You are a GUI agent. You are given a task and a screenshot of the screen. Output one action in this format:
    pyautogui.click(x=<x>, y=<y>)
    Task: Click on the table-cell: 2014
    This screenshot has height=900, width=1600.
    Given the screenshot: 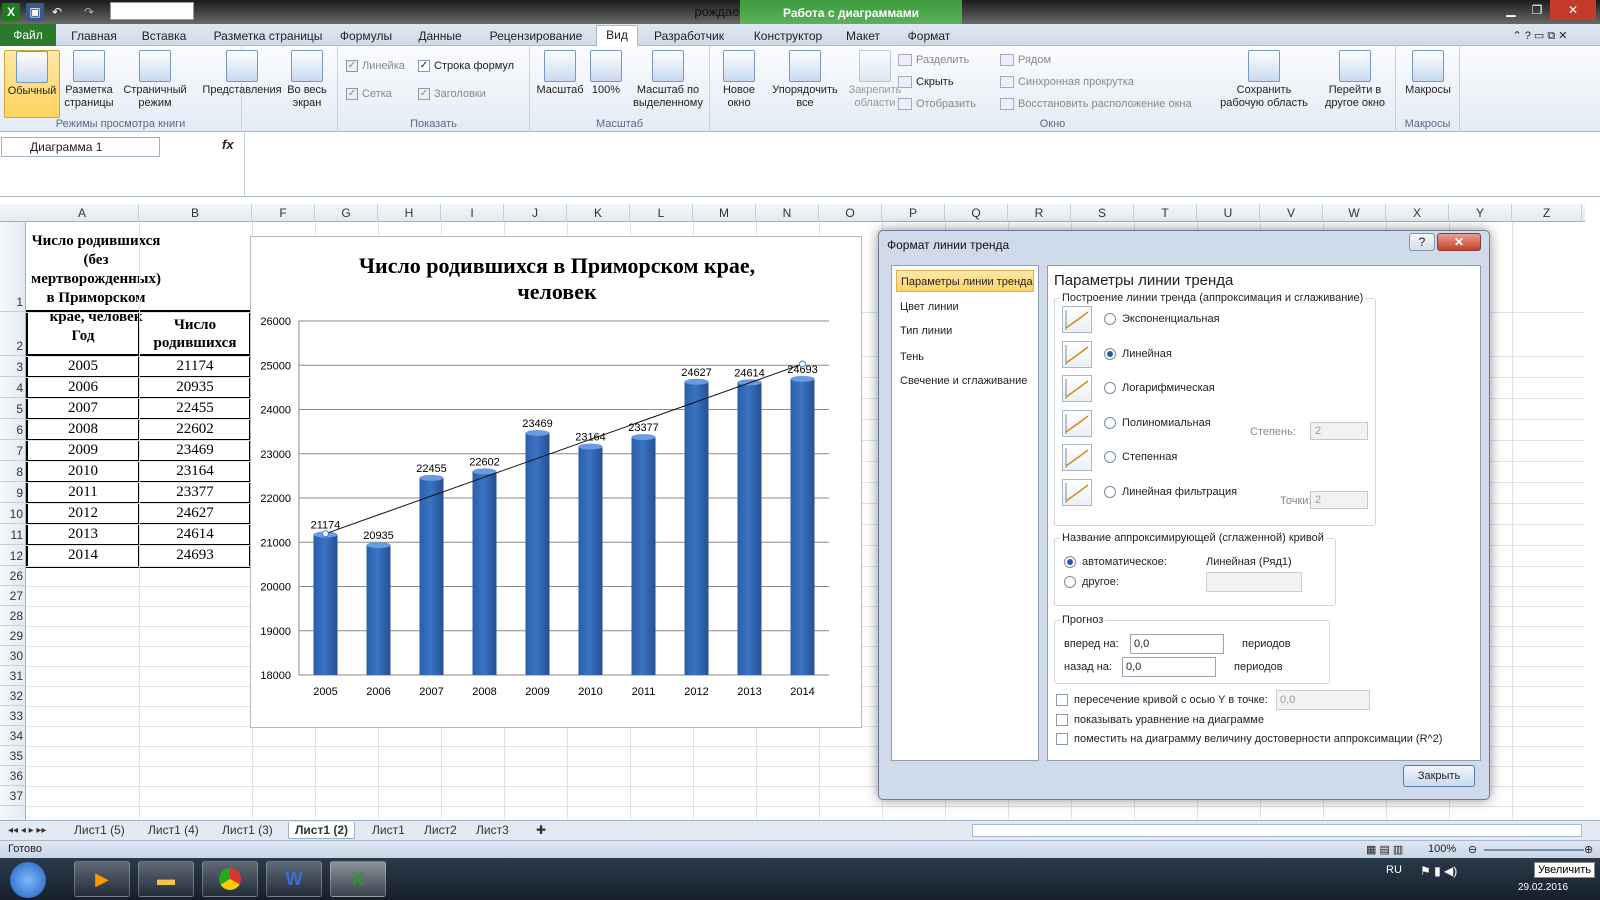 What is the action you would take?
    pyautogui.click(x=83, y=555)
    